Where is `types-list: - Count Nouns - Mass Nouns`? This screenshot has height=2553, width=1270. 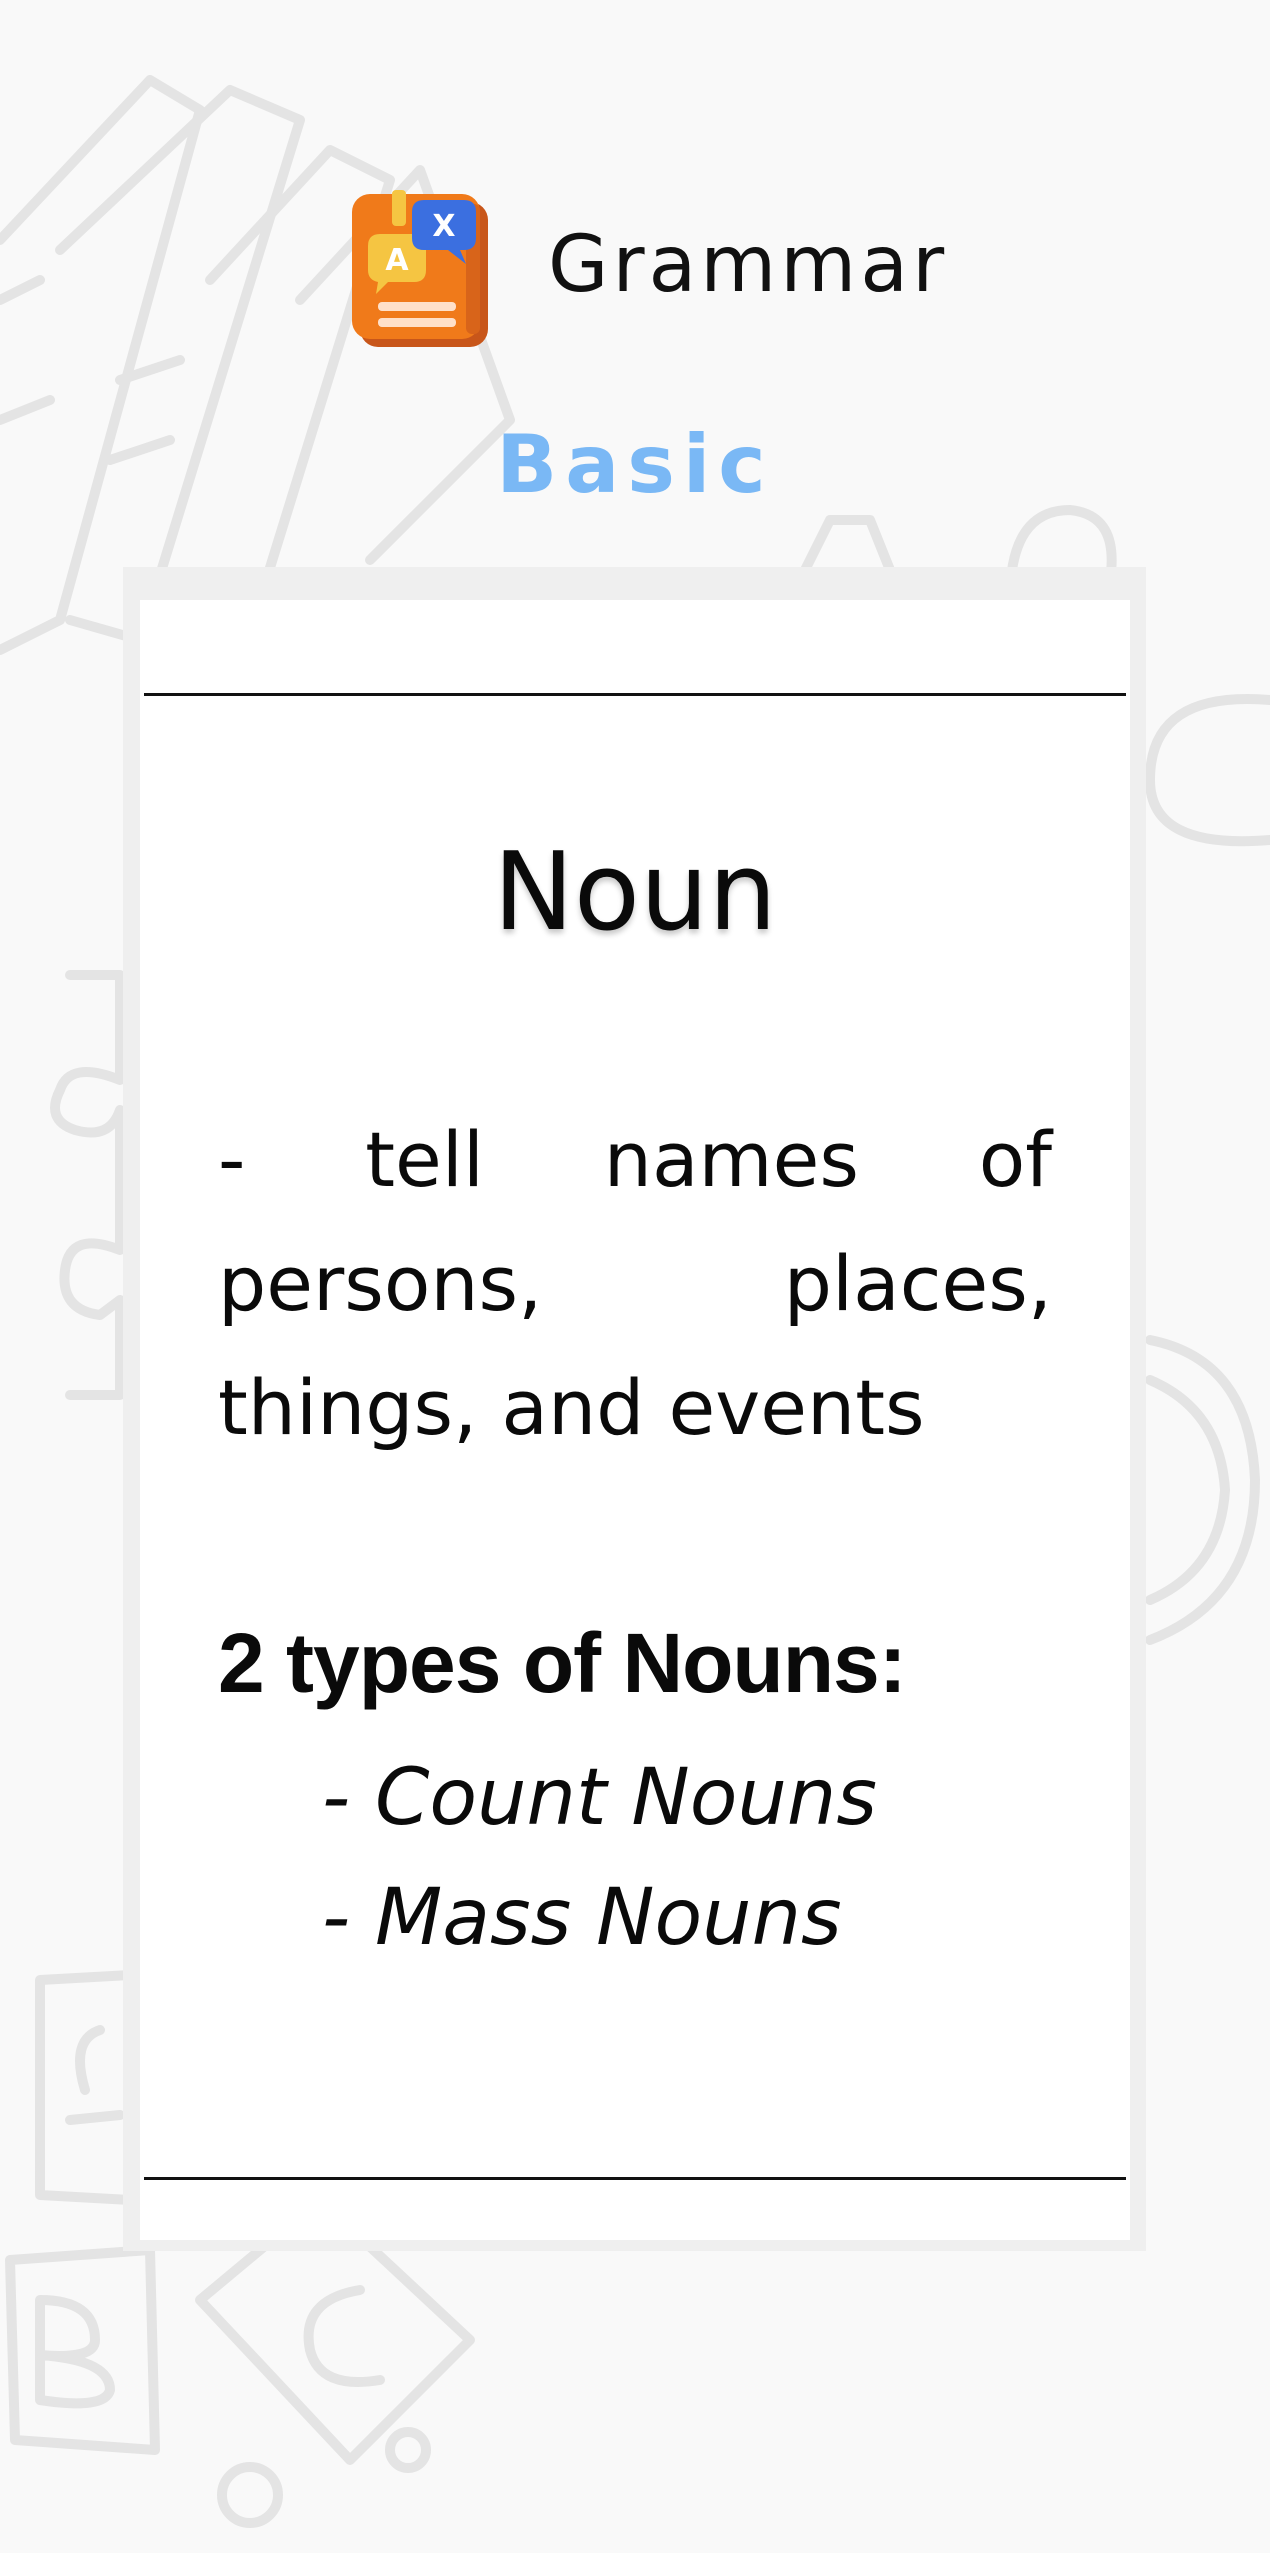
types-list: - Count Nouns - Mass Nouns is located at coordinates (599, 1858).